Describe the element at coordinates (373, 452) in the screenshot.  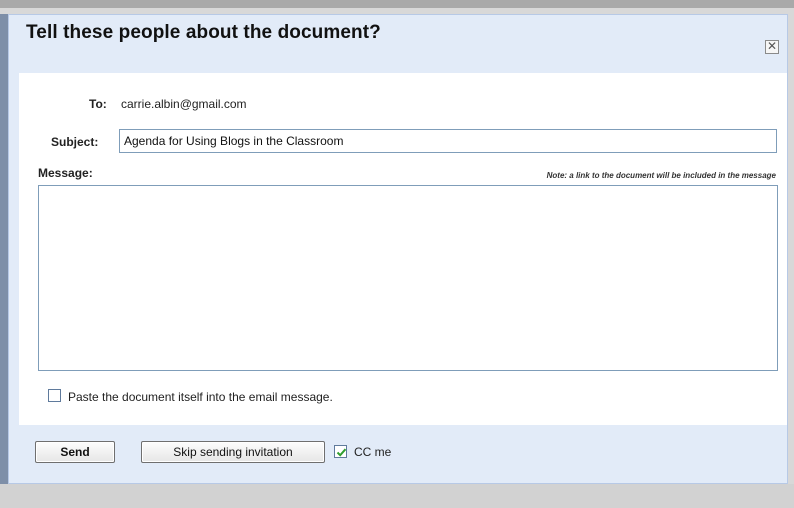
I see `cc-me-label: CC me` at that location.